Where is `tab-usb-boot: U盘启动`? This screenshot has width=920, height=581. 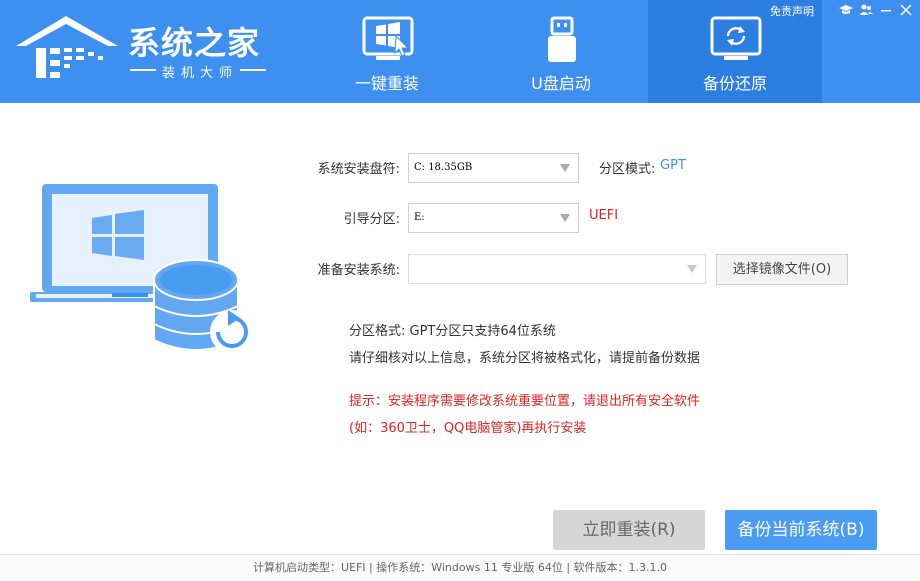
tab-usb-boot: U盘启动 is located at coordinates (561, 51).